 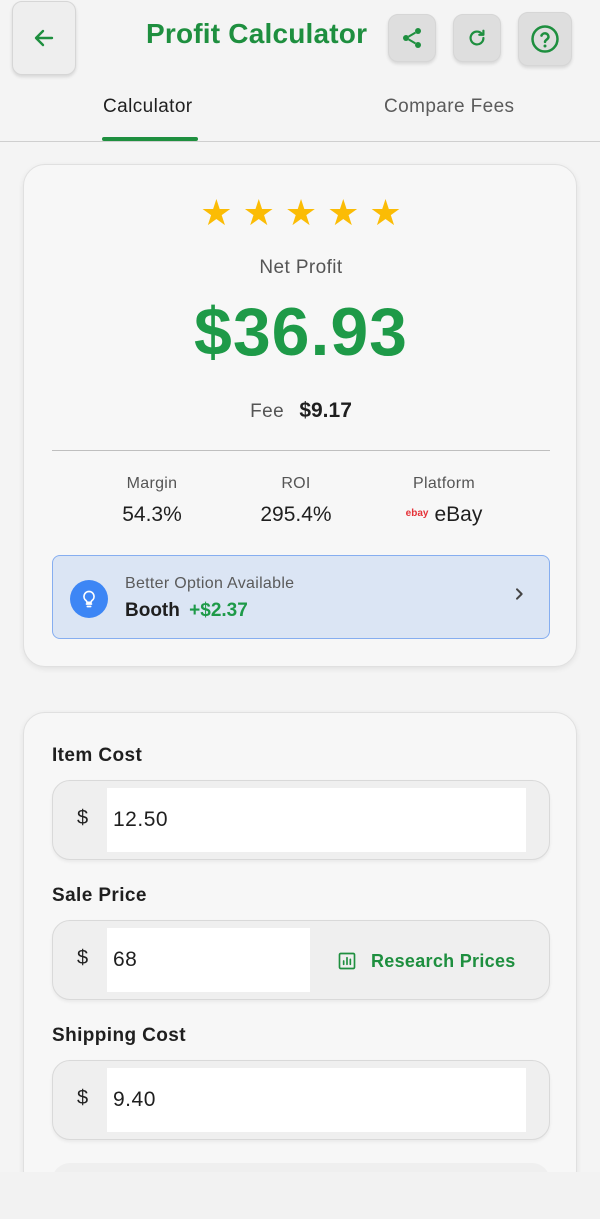 I want to click on margin-label: Margin, so click(x=152, y=483).